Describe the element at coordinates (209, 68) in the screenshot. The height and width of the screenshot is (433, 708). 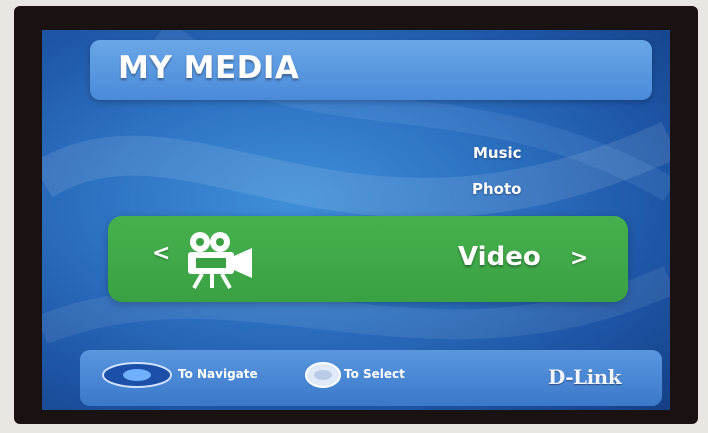
I see `page-title: MY MEDIA` at that location.